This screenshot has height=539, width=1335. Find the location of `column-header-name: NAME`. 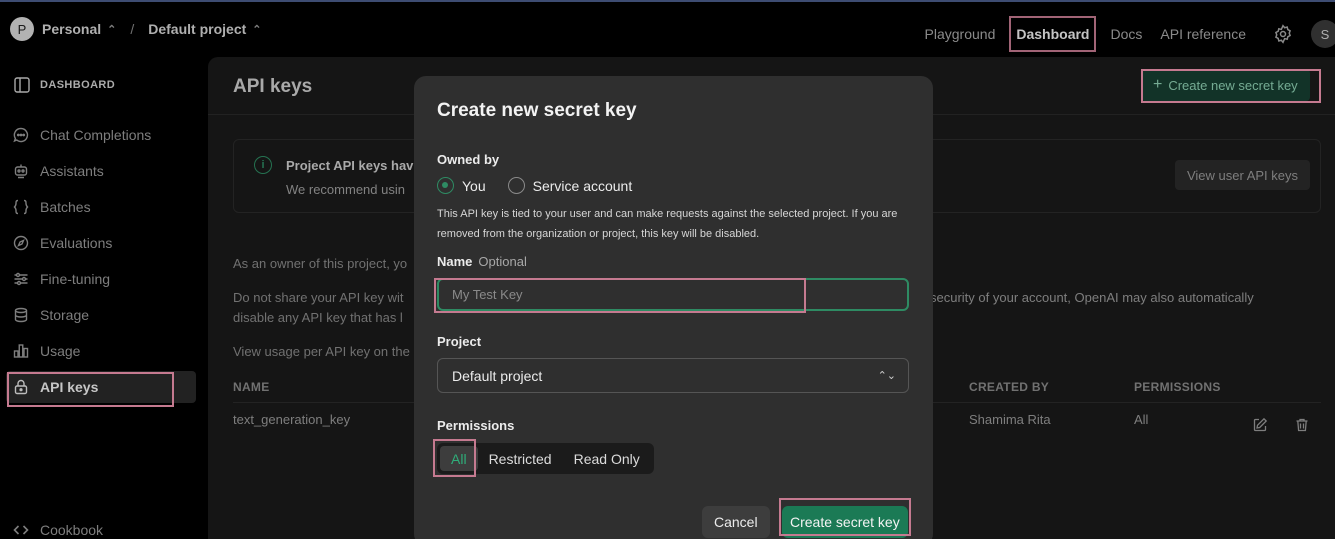

column-header-name: NAME is located at coordinates (251, 387).